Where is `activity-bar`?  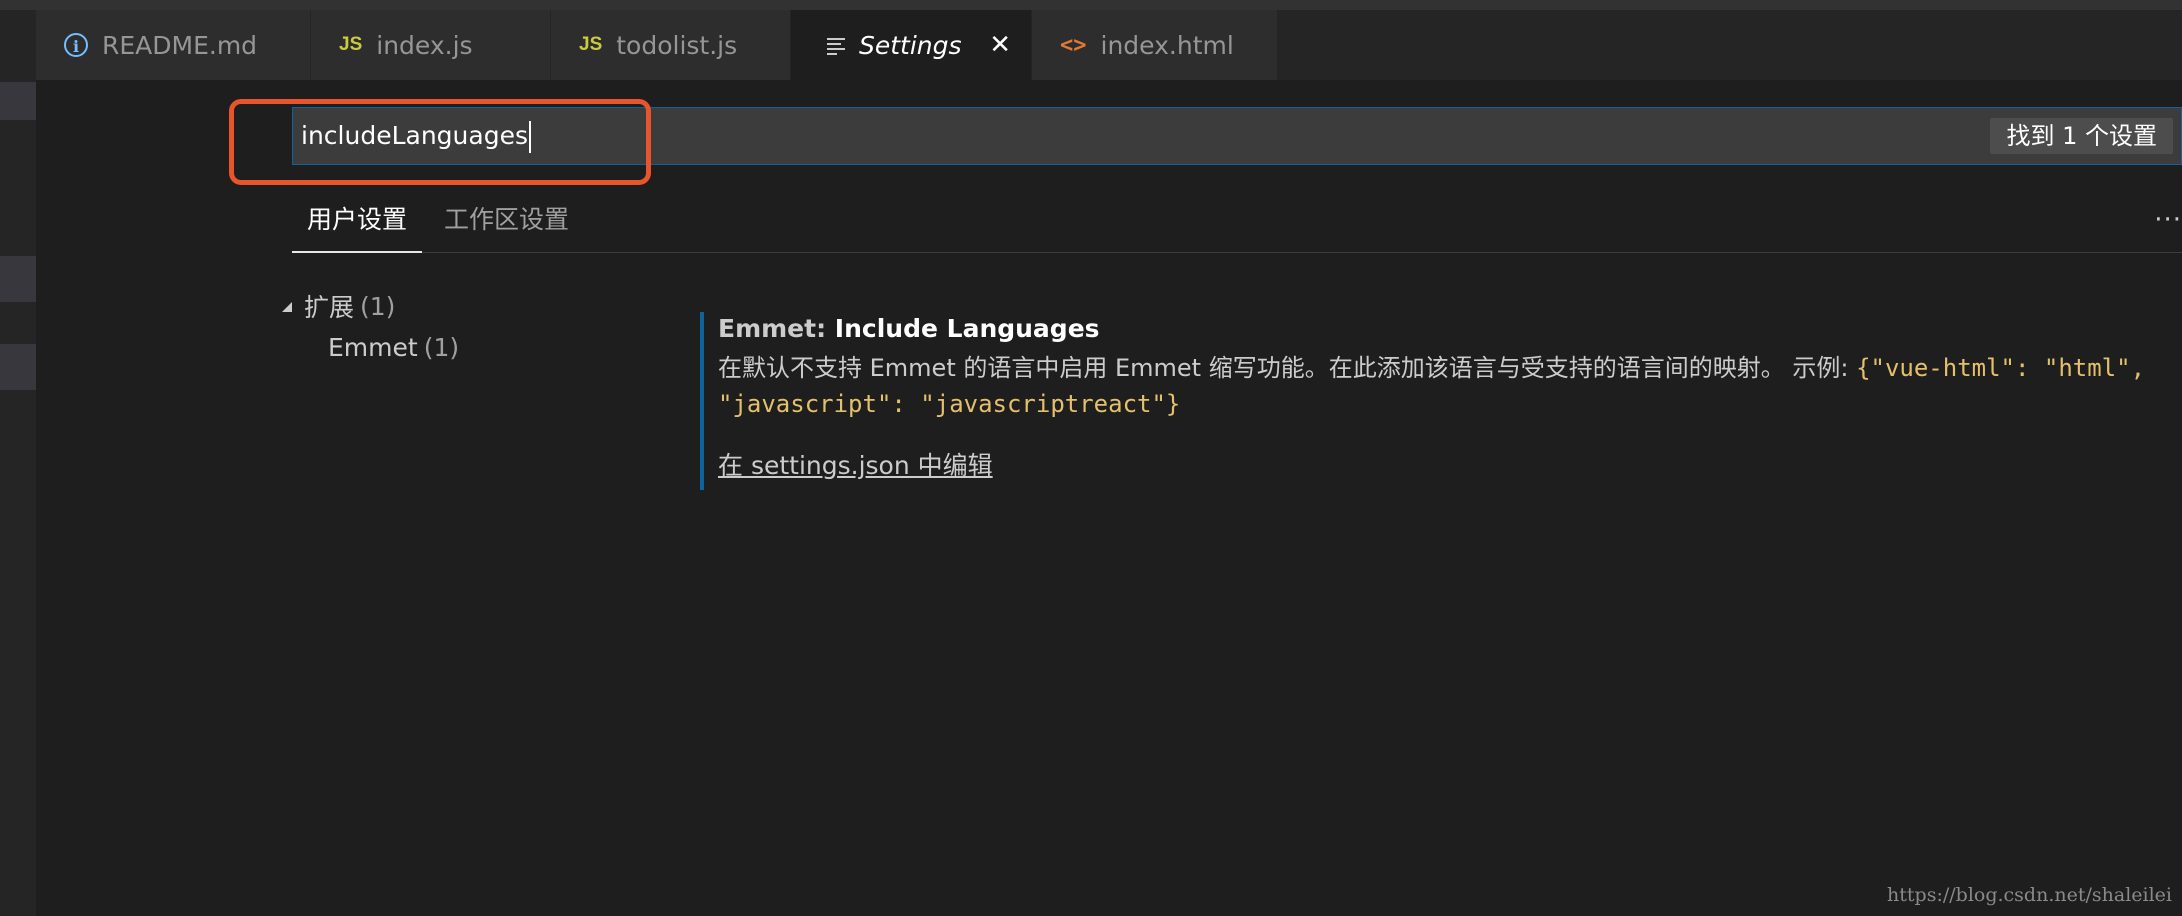 activity-bar is located at coordinates (18, 463).